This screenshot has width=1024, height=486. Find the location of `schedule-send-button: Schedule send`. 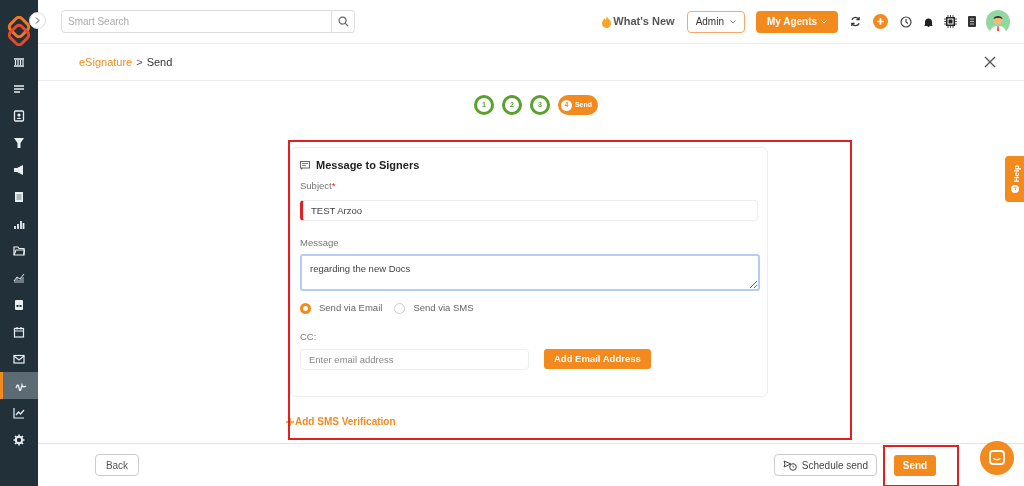

schedule-send-button: Schedule send is located at coordinates (825, 465).